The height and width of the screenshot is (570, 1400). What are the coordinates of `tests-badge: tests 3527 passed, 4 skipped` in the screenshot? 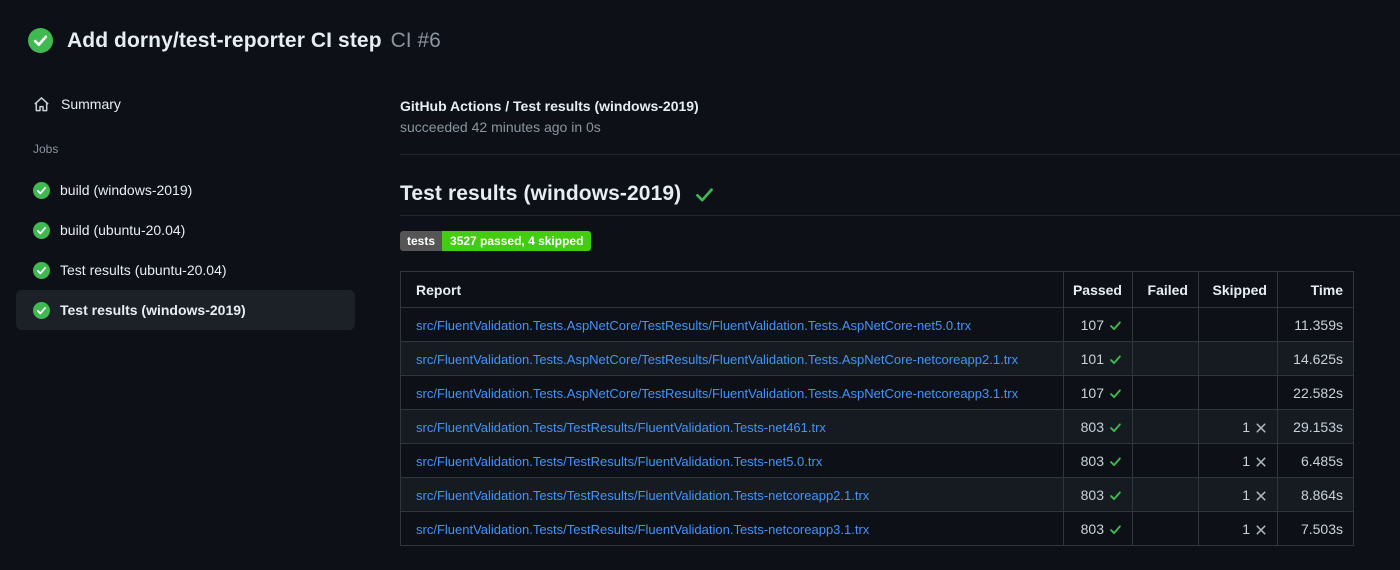 It's located at (496, 241).